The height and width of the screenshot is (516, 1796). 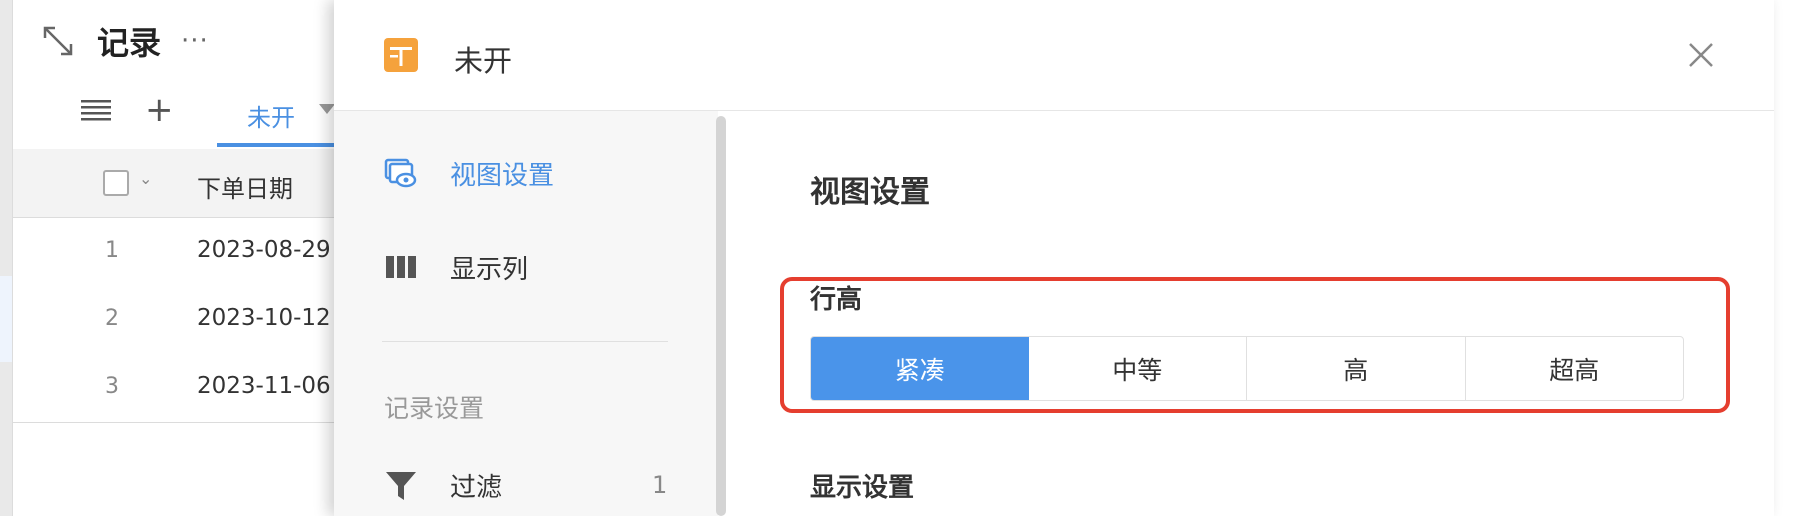 I want to click on sidebar-item-display-columns: 显示列, so click(x=456, y=267).